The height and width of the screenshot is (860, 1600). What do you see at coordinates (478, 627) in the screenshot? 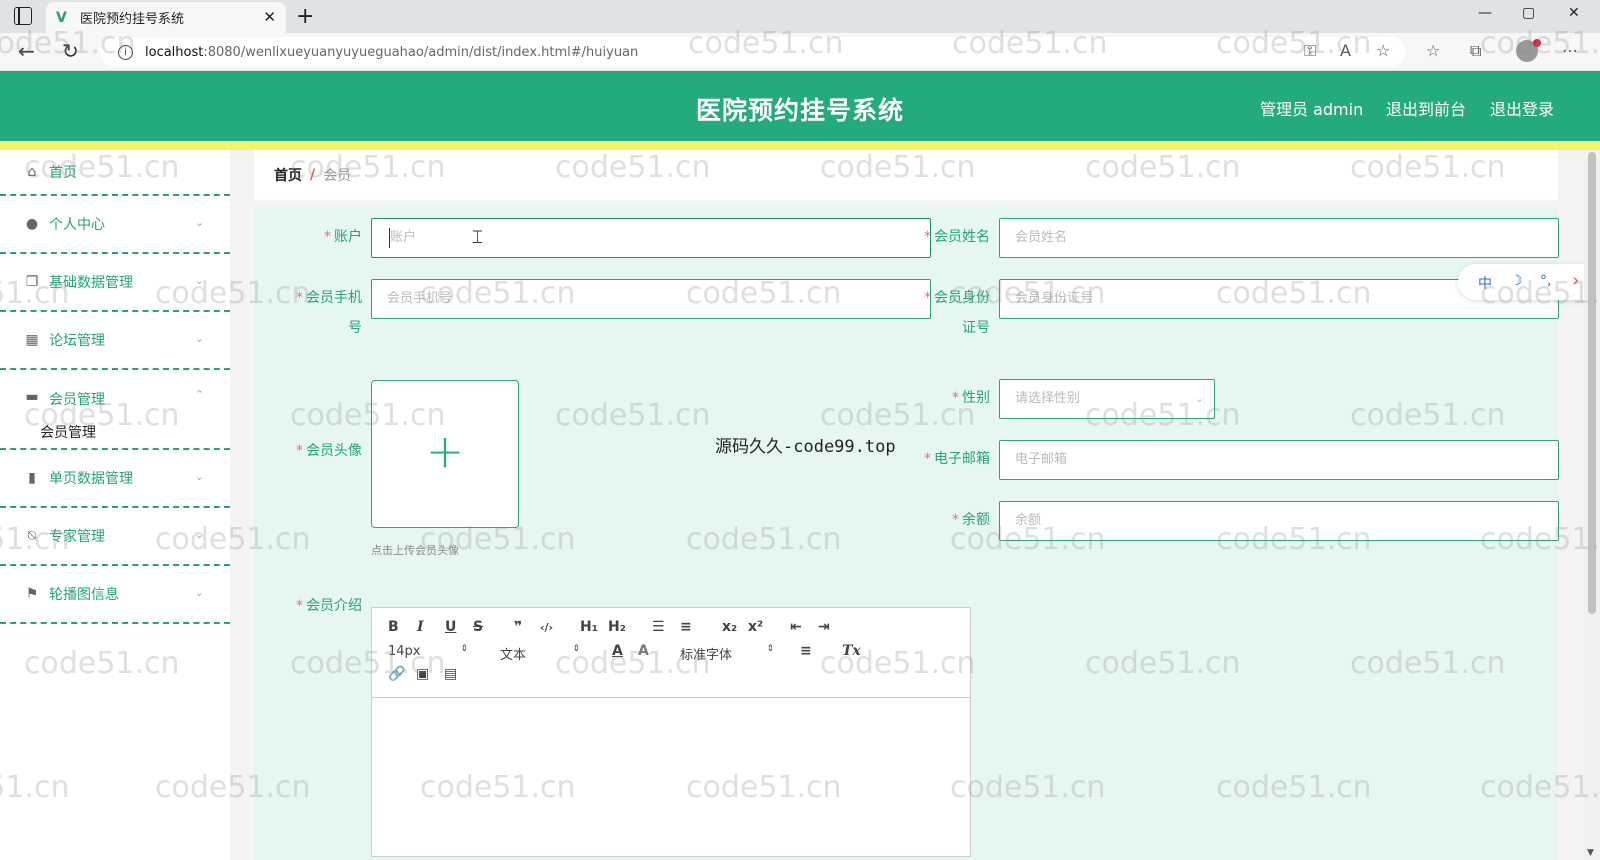
I see `strike-icon: S` at bounding box center [478, 627].